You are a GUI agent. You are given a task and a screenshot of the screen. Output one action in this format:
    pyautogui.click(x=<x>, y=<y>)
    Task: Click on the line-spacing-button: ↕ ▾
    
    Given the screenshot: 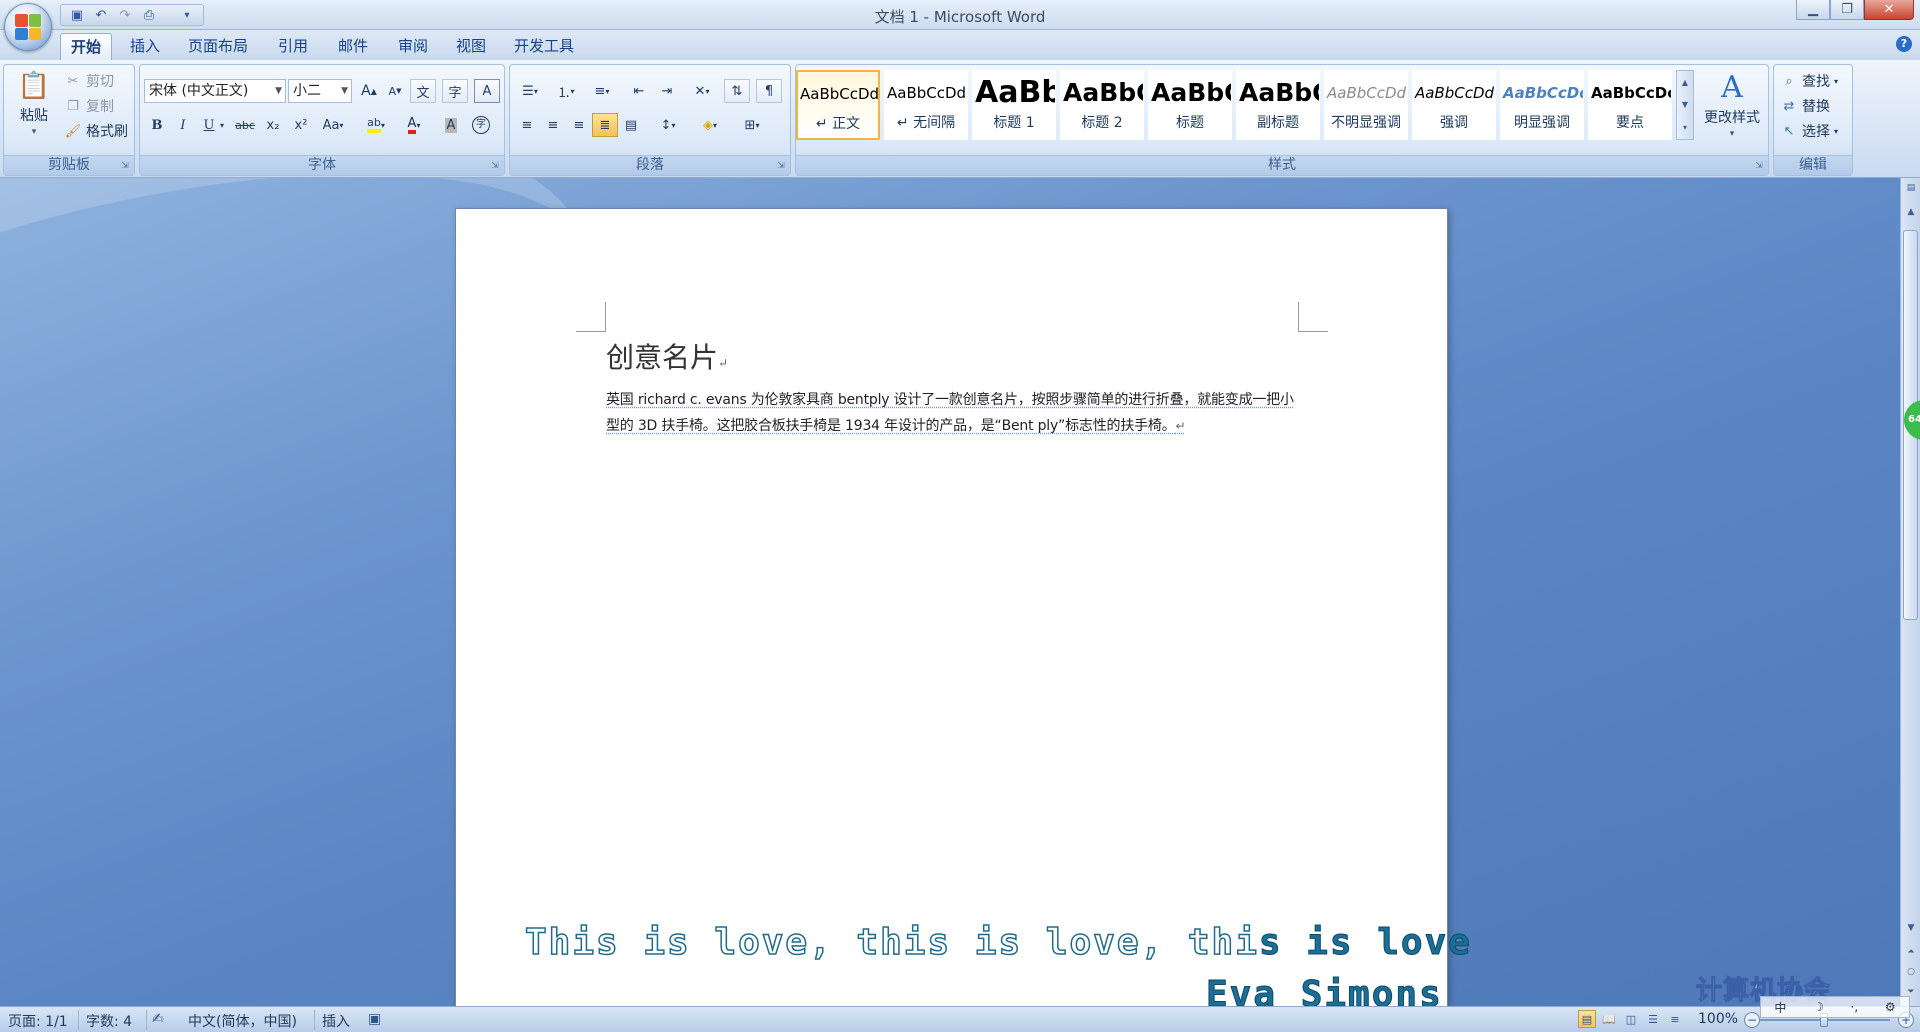 What is the action you would take?
    pyautogui.click(x=668, y=125)
    